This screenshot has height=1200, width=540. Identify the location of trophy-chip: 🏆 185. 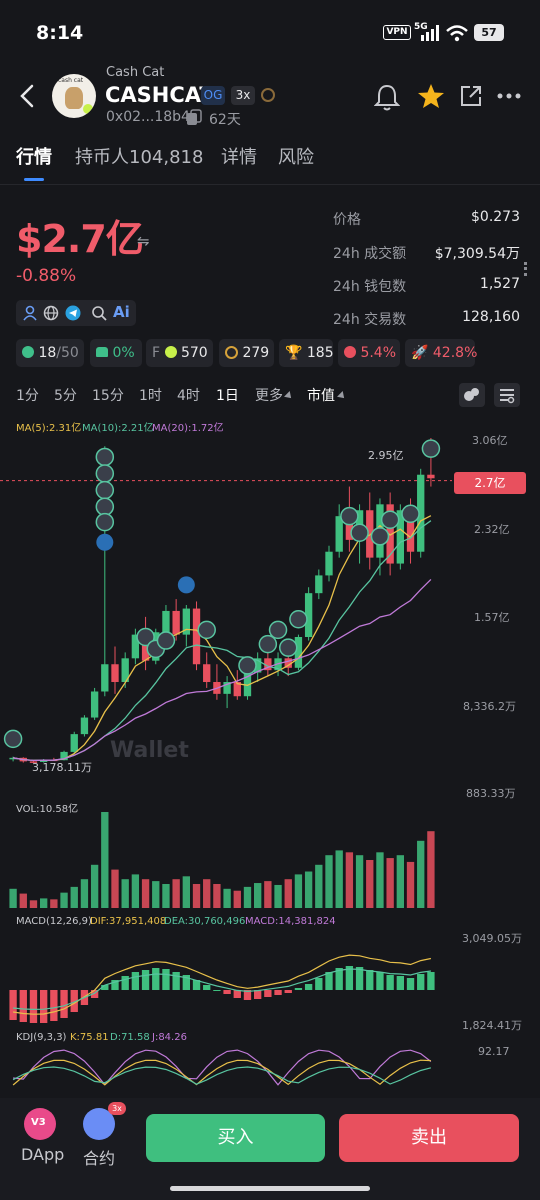
(306, 353).